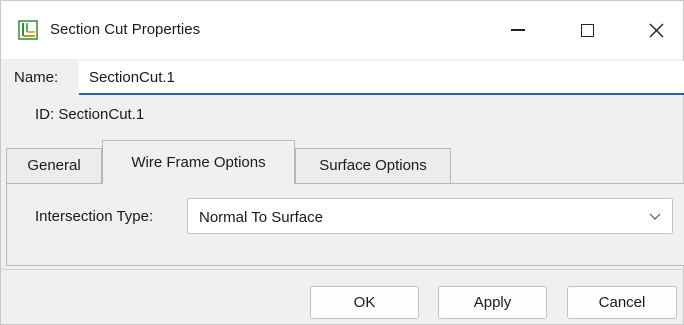 The image size is (684, 325). What do you see at coordinates (36, 77) in the screenshot?
I see `name-label: Name:` at bounding box center [36, 77].